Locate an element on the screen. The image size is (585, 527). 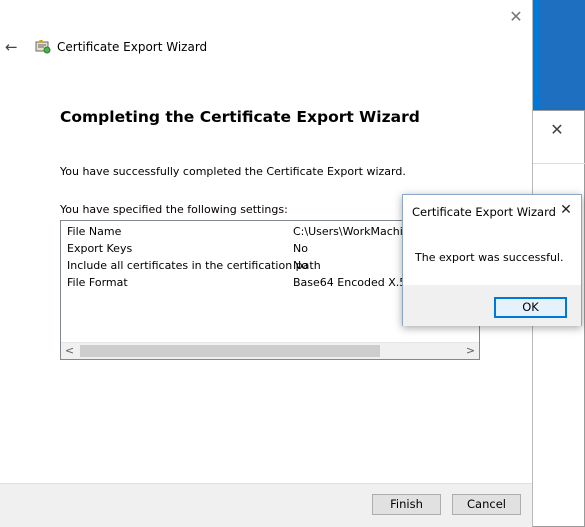
dialog-message: The export was successful. is located at coordinates (489, 257).